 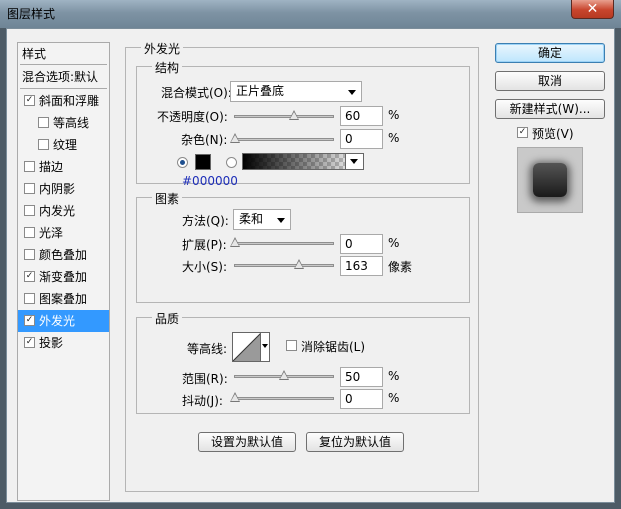 I want to click on preview-label: 预览(V), so click(x=553, y=133).